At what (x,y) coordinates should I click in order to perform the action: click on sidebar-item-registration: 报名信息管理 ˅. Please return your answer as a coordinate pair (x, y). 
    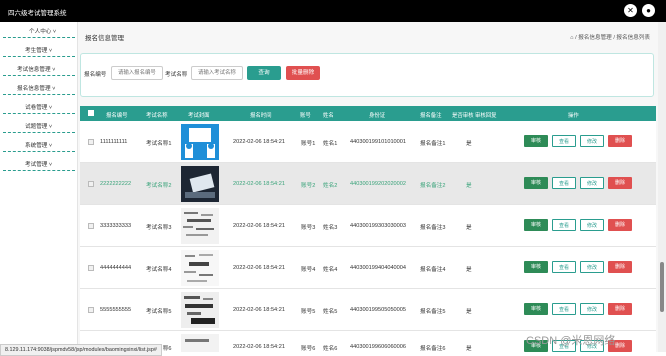
    Looking at the image, I should click on (39, 89).